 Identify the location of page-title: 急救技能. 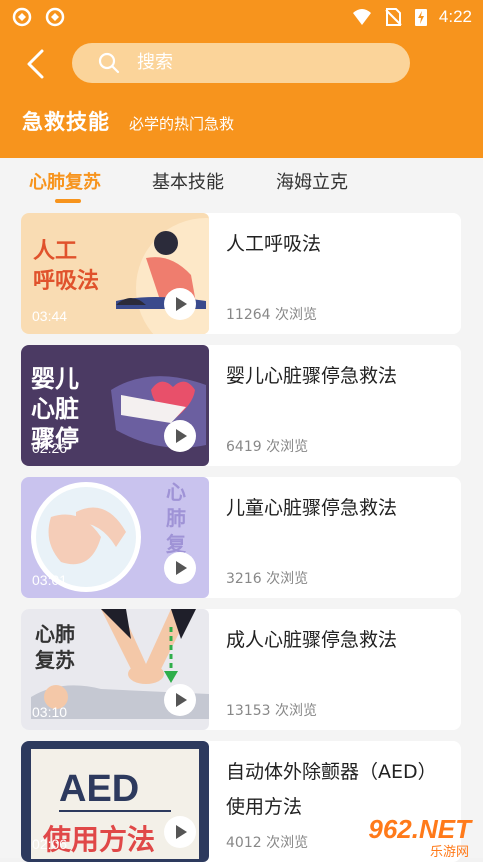
(66, 122).